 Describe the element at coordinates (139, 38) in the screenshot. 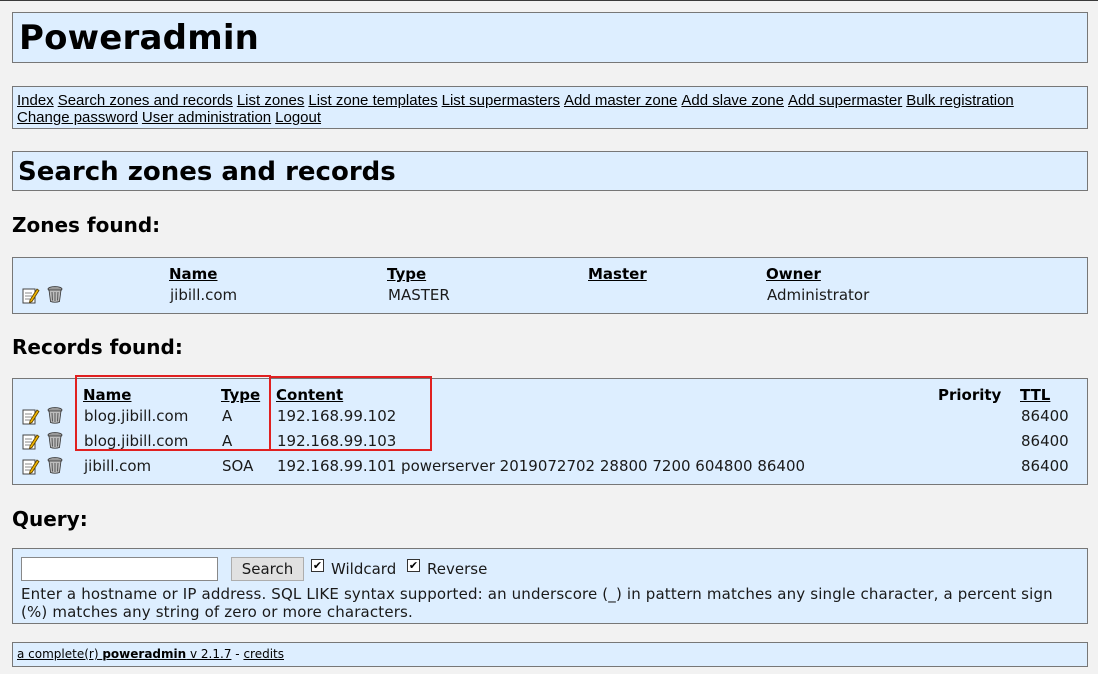

I see `app-title: Poweradmin` at that location.